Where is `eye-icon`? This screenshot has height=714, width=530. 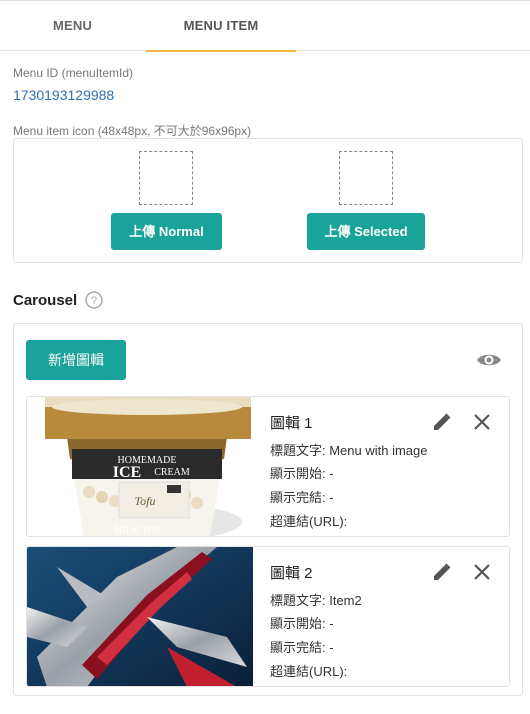 eye-icon is located at coordinates (489, 360).